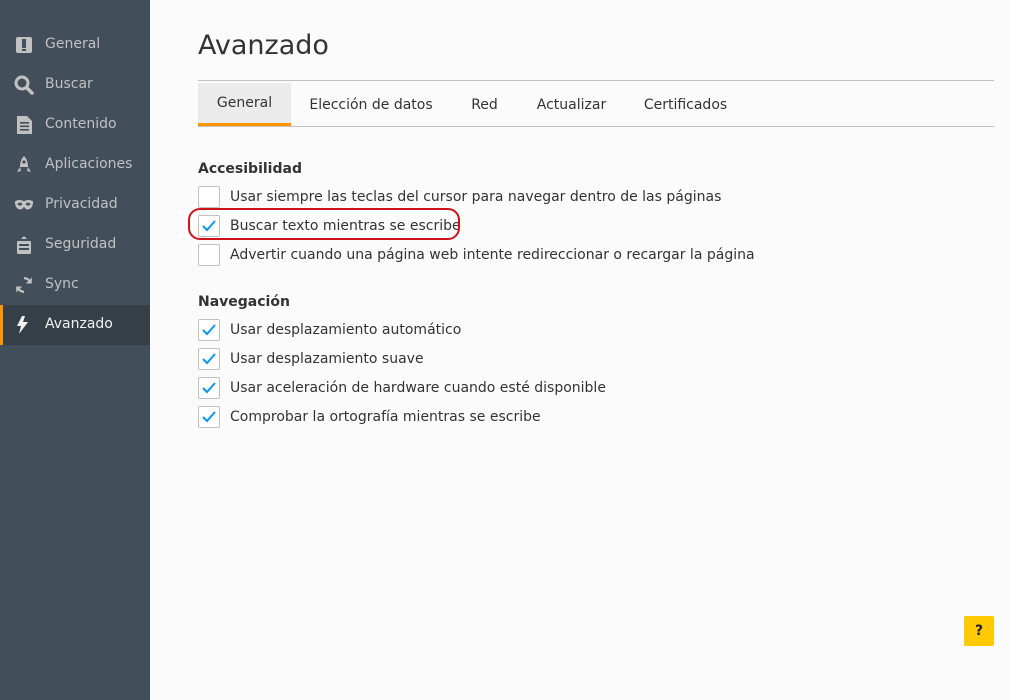 This screenshot has width=1010, height=700. I want to click on sidebar-item-advanced: Avanzado, so click(75, 325).